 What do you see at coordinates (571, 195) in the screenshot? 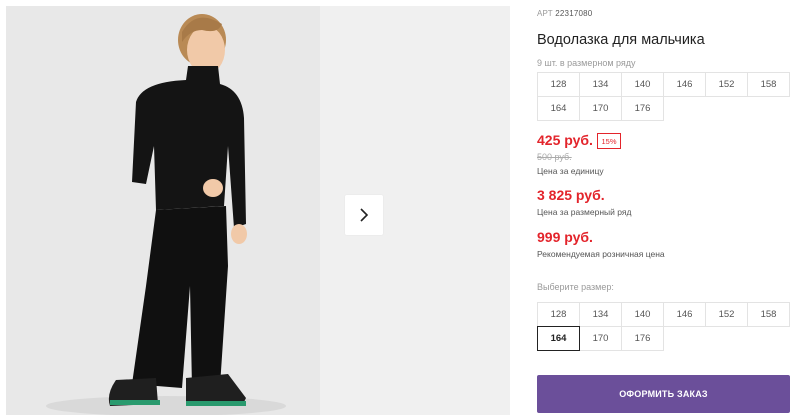
I see `row-price: 3 825 руб.` at bounding box center [571, 195].